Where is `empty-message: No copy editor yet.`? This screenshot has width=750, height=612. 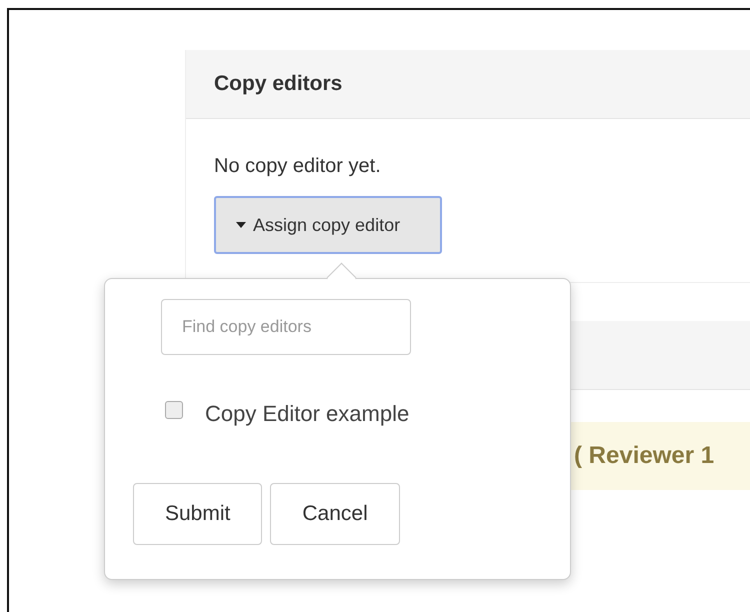 empty-message: No copy editor yet. is located at coordinates (298, 166).